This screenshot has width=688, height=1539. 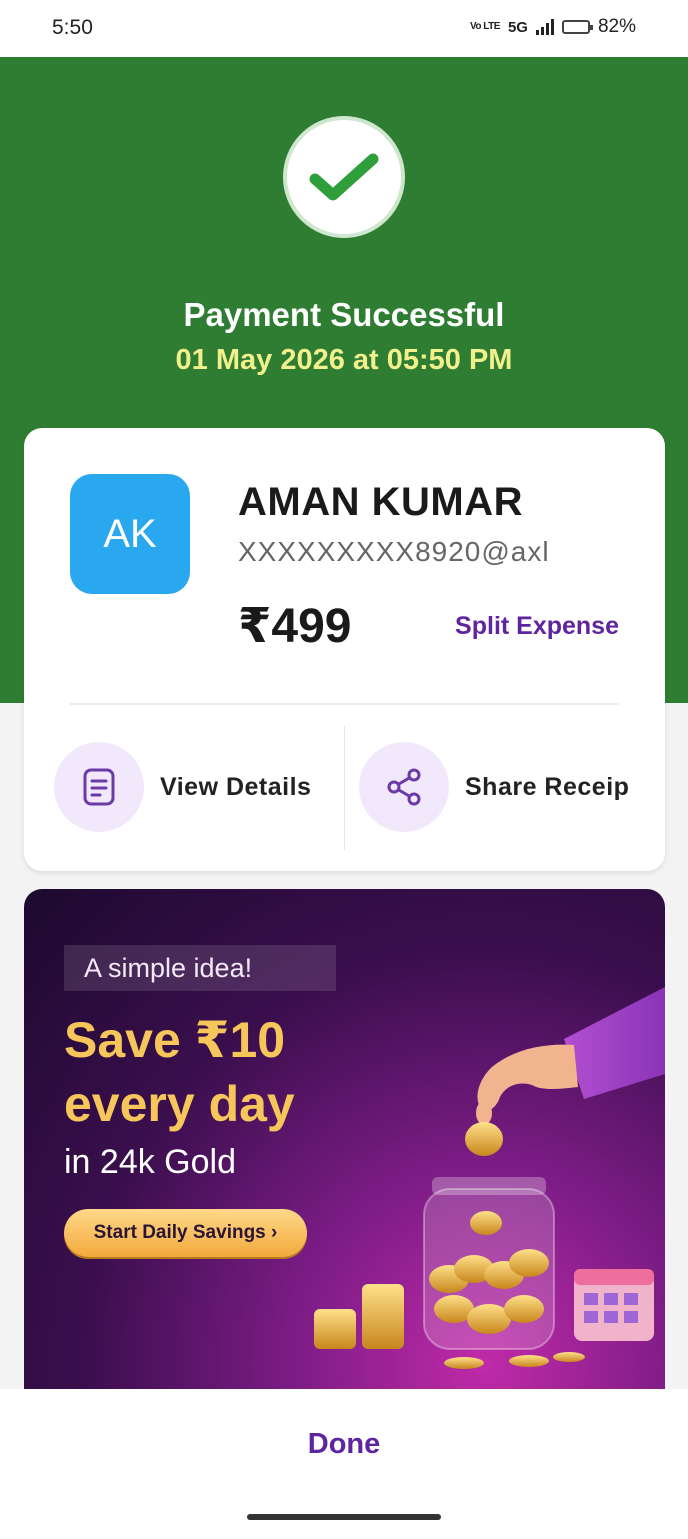 I want to click on payment-datetime: 01 May 2026 at 05:50 PM, so click(x=344, y=360).